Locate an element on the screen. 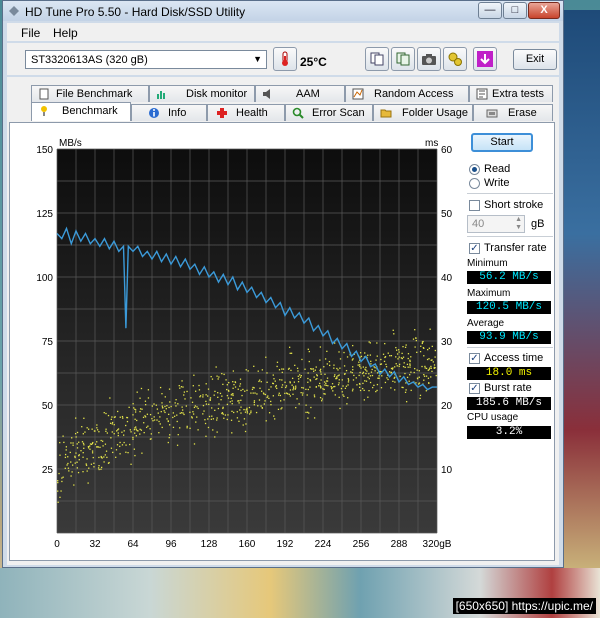  options-button is located at coordinates (455, 59).